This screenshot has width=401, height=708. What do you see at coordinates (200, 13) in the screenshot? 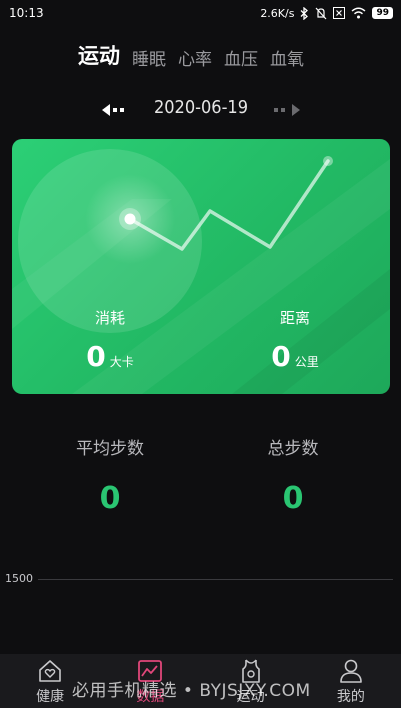
I see `status-bar: 10:13 2.6K/s 99` at bounding box center [200, 13].